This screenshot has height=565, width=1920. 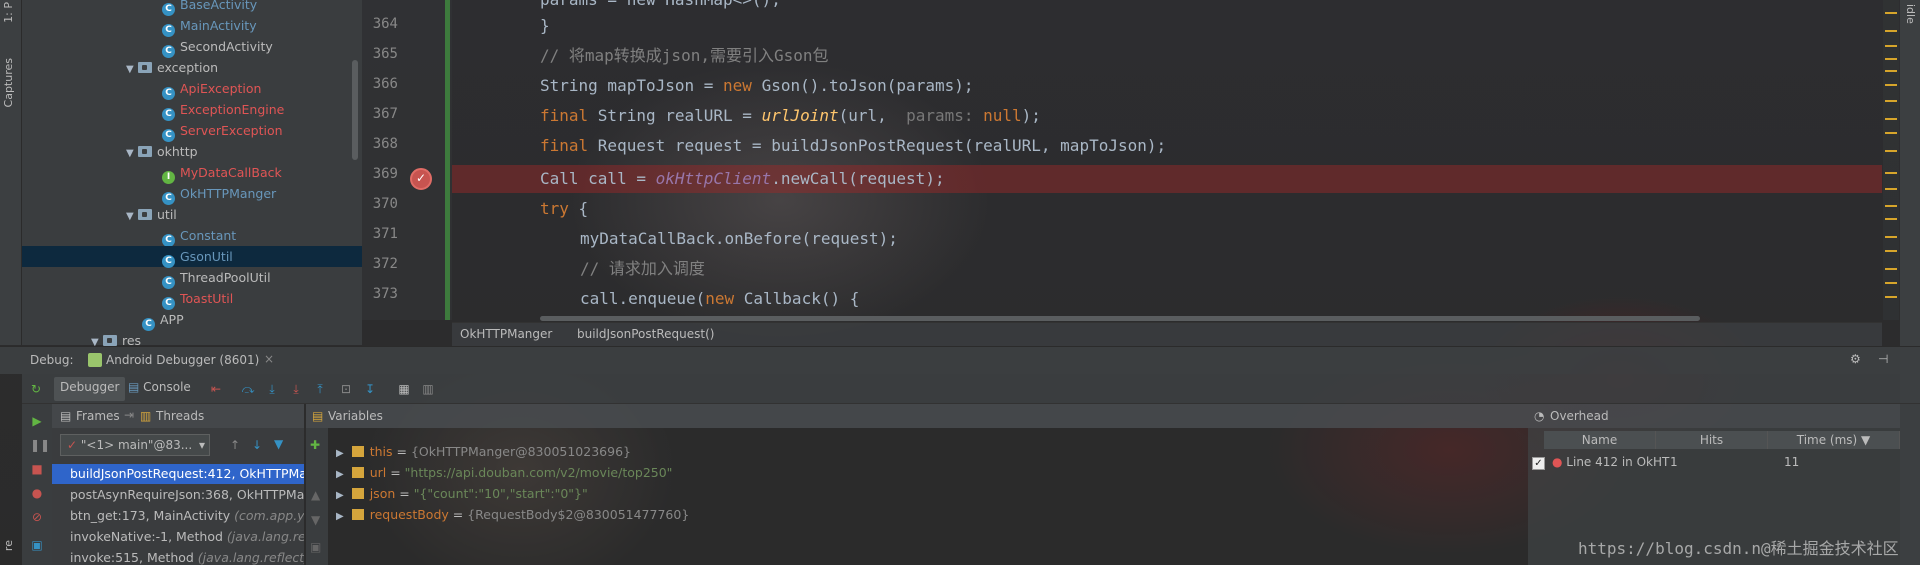 What do you see at coordinates (1120, 318) in the screenshot?
I see `editor-horizontal-scrollbar` at bounding box center [1120, 318].